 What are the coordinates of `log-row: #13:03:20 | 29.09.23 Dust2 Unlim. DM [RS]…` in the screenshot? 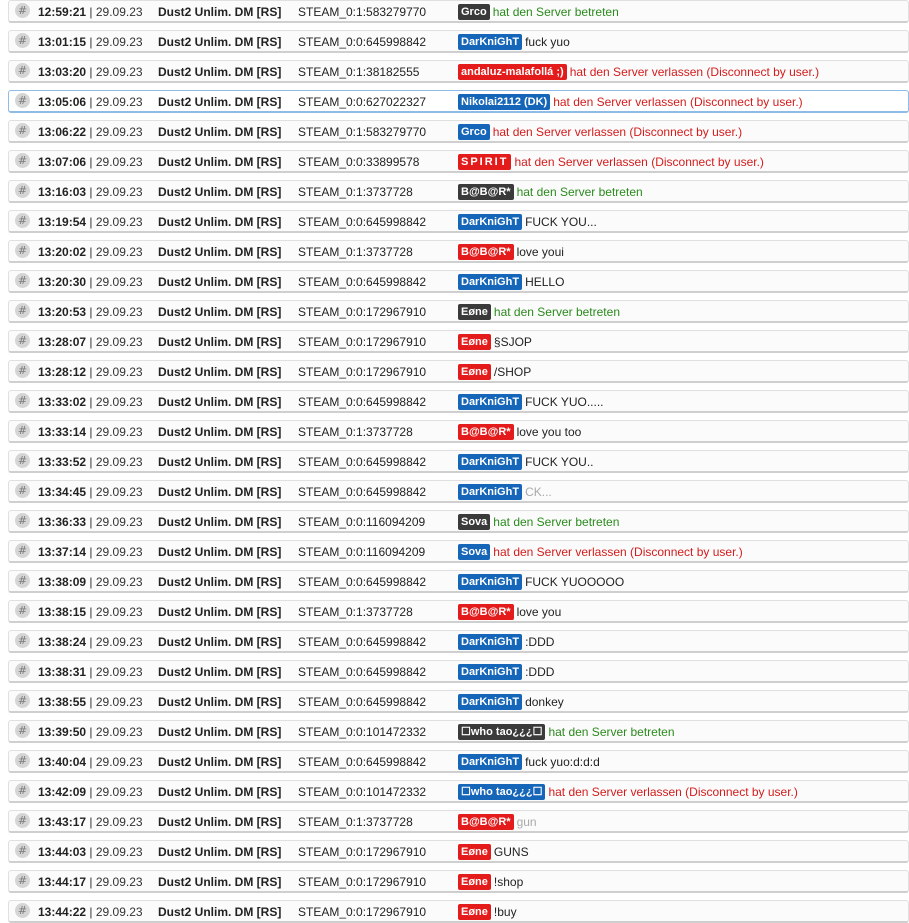 It's located at (458, 71).